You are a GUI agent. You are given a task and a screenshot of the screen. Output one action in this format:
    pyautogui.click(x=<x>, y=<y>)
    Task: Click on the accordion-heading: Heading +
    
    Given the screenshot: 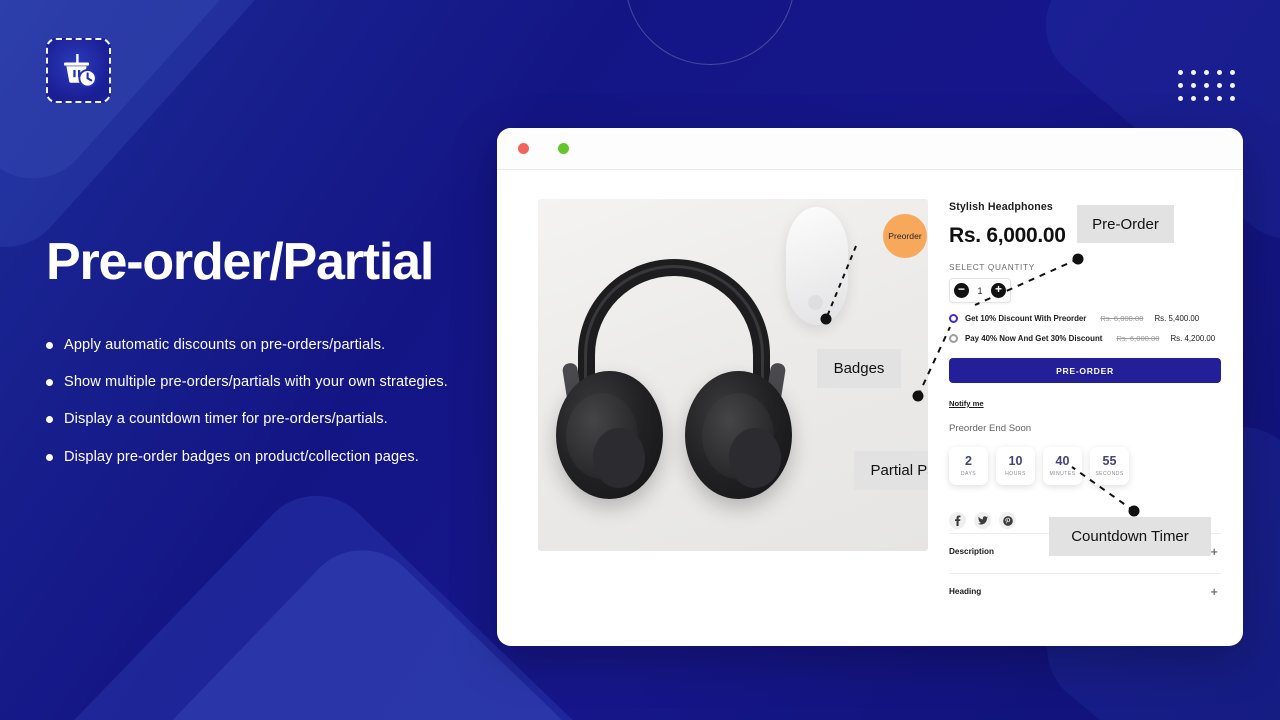 What is the action you would take?
    pyautogui.click(x=1085, y=591)
    